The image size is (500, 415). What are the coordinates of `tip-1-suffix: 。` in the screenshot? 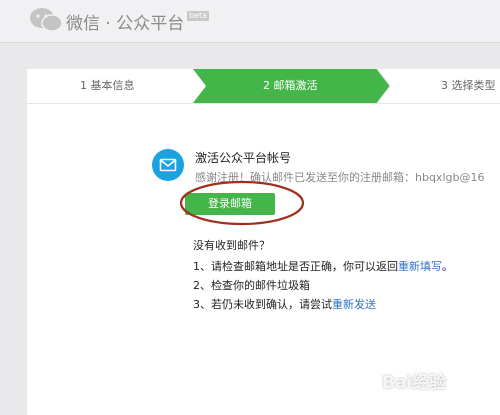 It's located at (447, 266).